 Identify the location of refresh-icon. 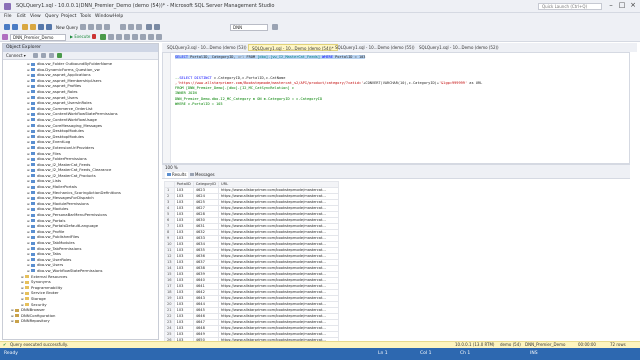
(59, 55).